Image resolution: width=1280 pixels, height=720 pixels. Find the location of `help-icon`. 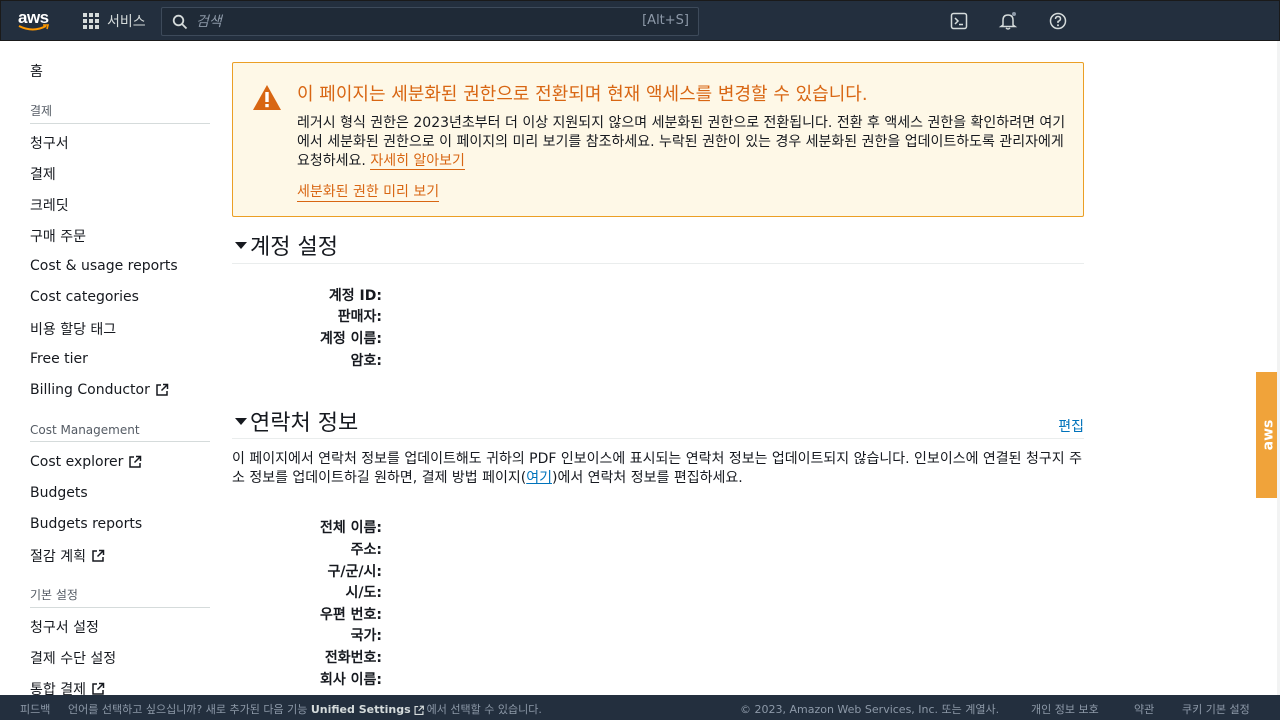

help-icon is located at coordinates (1058, 21).